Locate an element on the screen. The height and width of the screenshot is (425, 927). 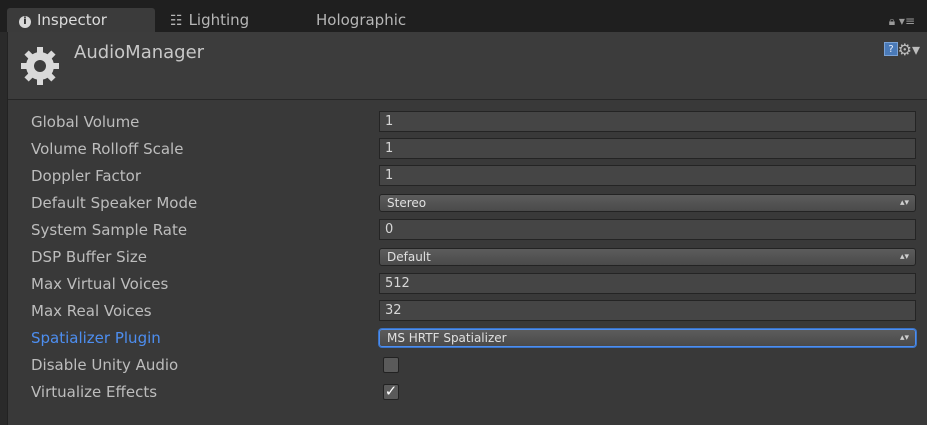
virtualize-effects-checkbox: ✓ is located at coordinates (391, 392).